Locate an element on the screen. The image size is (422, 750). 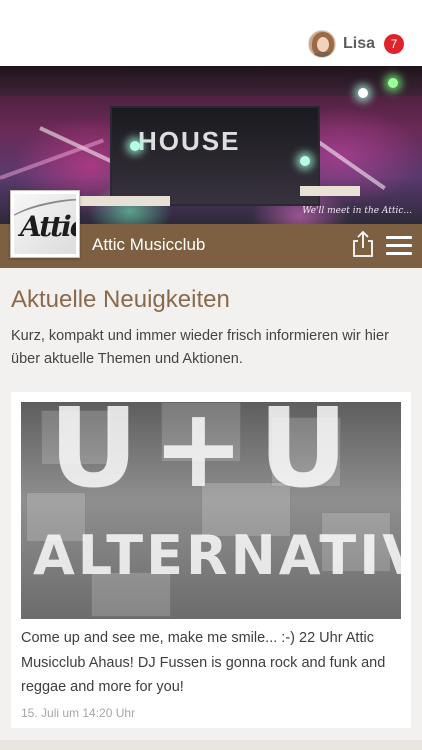
next-news-card-edge is located at coordinates (211, 745).